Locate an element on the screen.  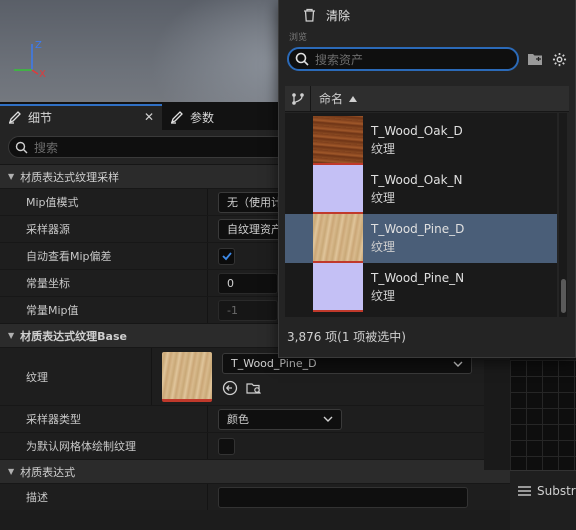
asset-name: T_Wood_Oak_N is located at coordinates (417, 180).